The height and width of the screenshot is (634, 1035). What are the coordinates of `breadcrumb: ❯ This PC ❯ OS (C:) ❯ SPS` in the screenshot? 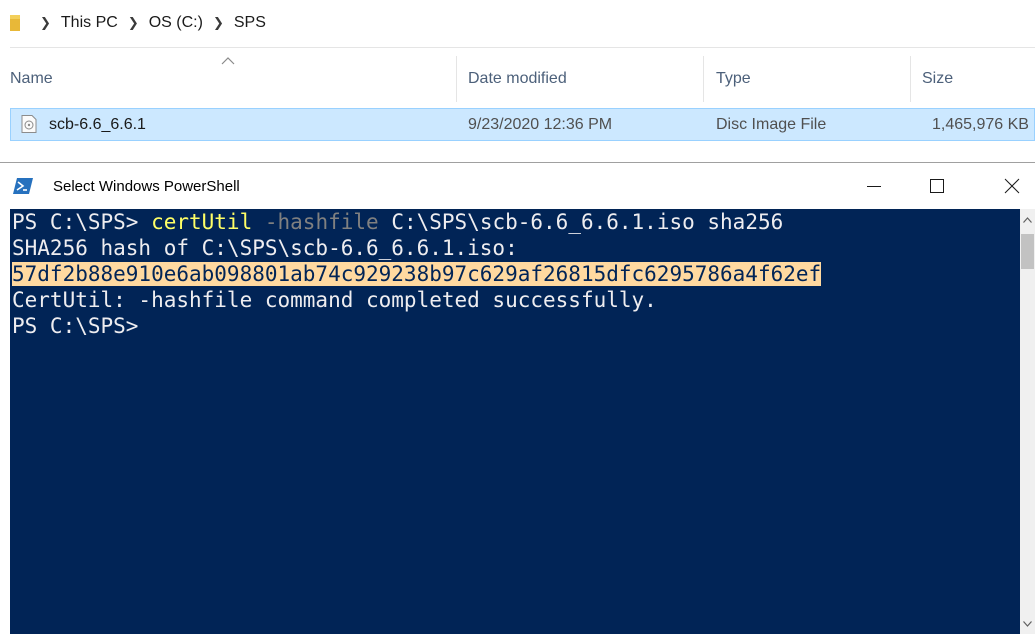 It's located at (148, 23).